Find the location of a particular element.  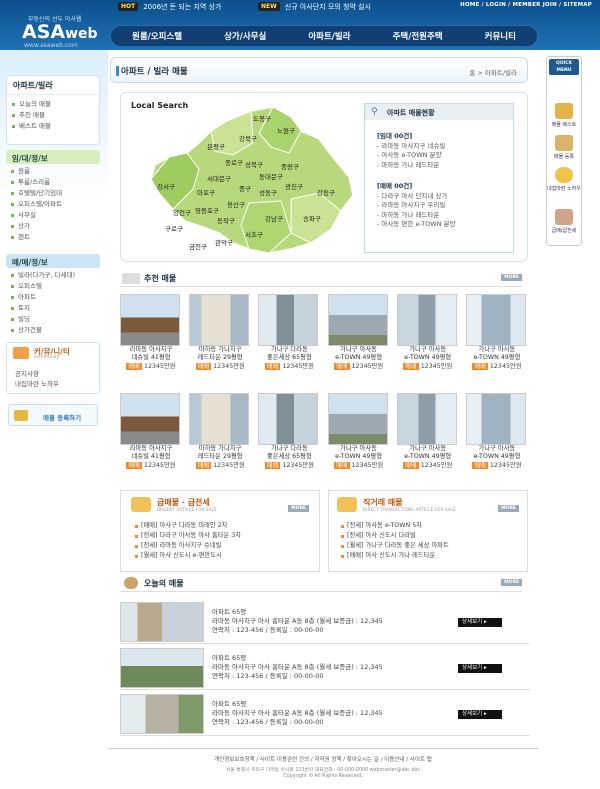

district-label: 서초구 is located at coordinates (254, 234).